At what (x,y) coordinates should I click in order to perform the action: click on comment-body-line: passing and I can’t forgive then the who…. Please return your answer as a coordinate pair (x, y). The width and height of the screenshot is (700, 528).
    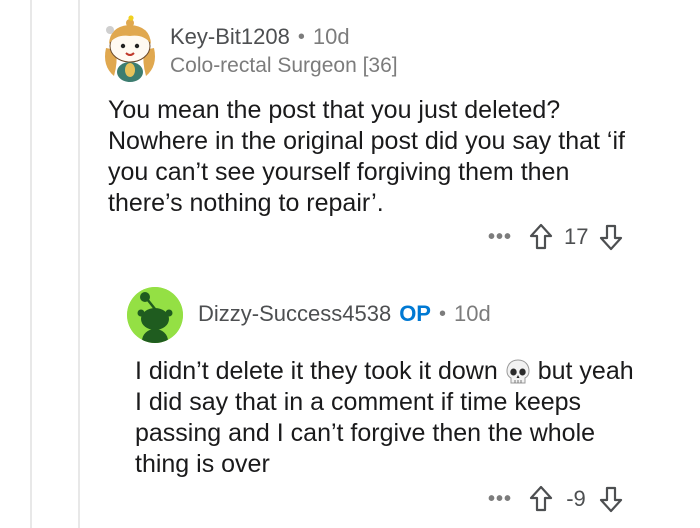
    Looking at the image, I should click on (365, 433).